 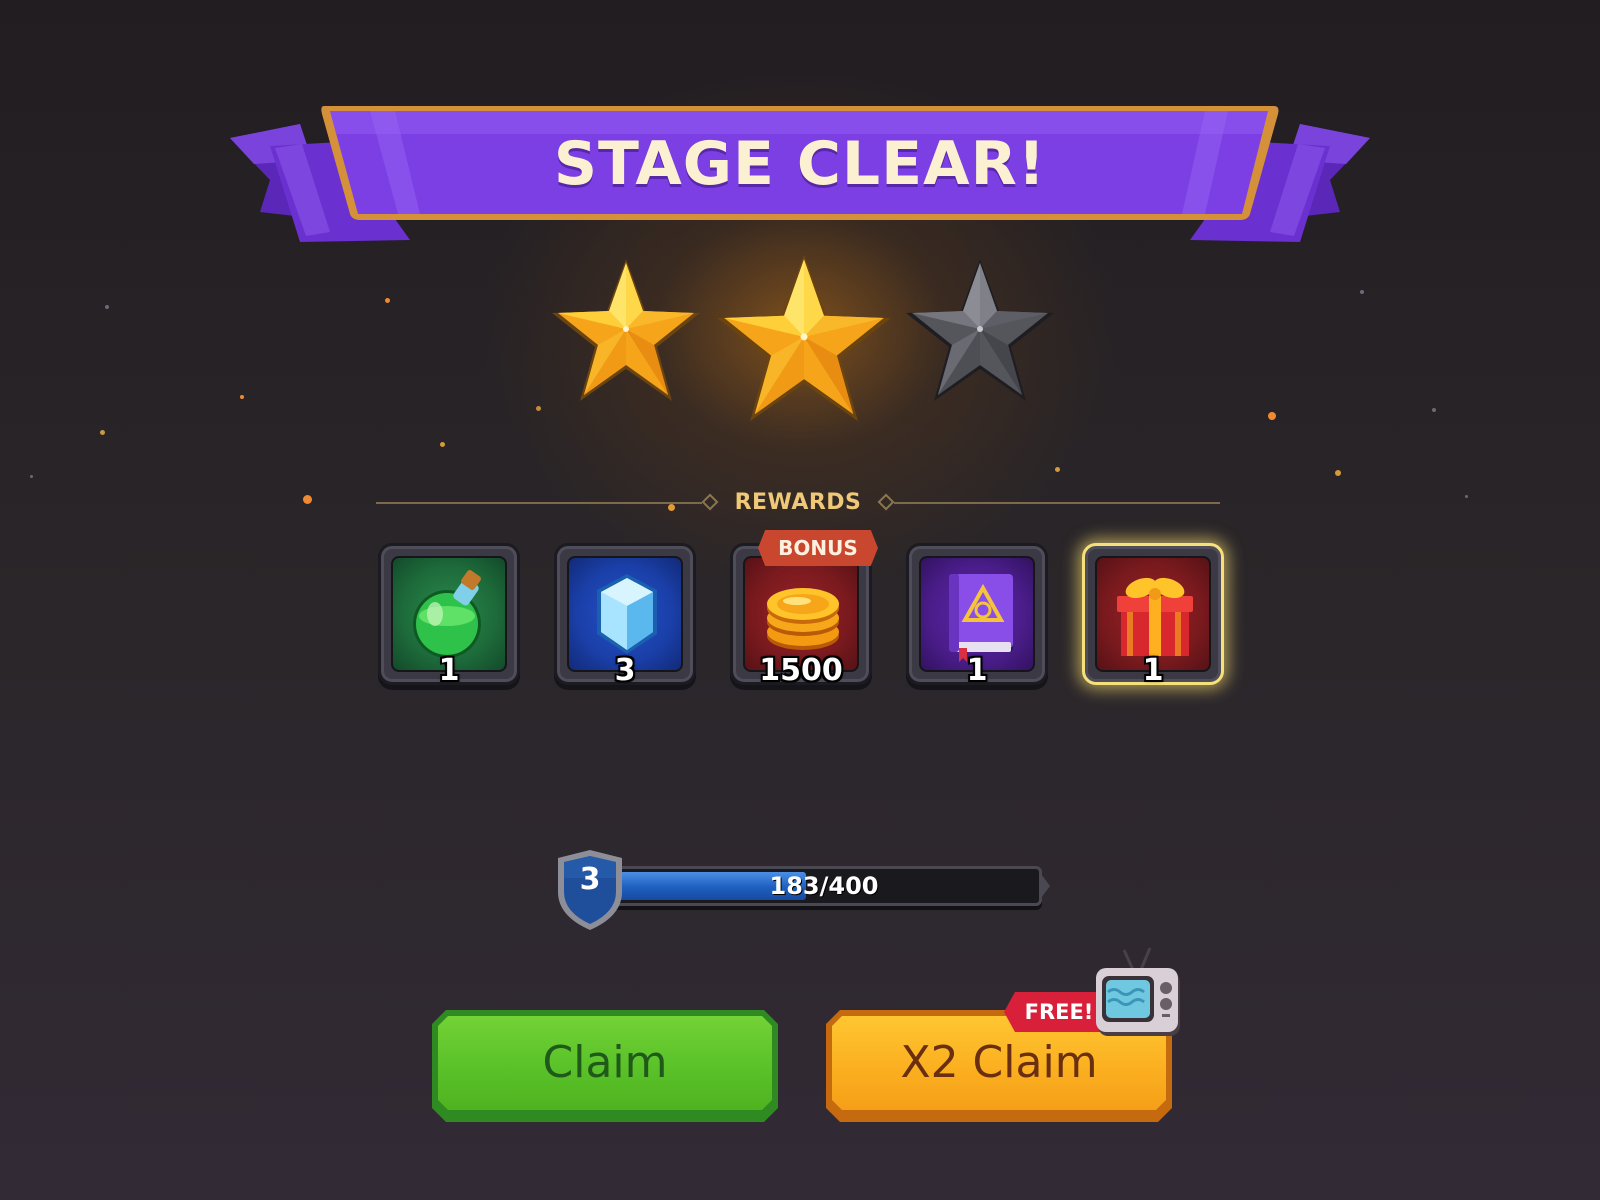 What do you see at coordinates (801, 670) in the screenshot?
I see `reward-count: 1500` at bounding box center [801, 670].